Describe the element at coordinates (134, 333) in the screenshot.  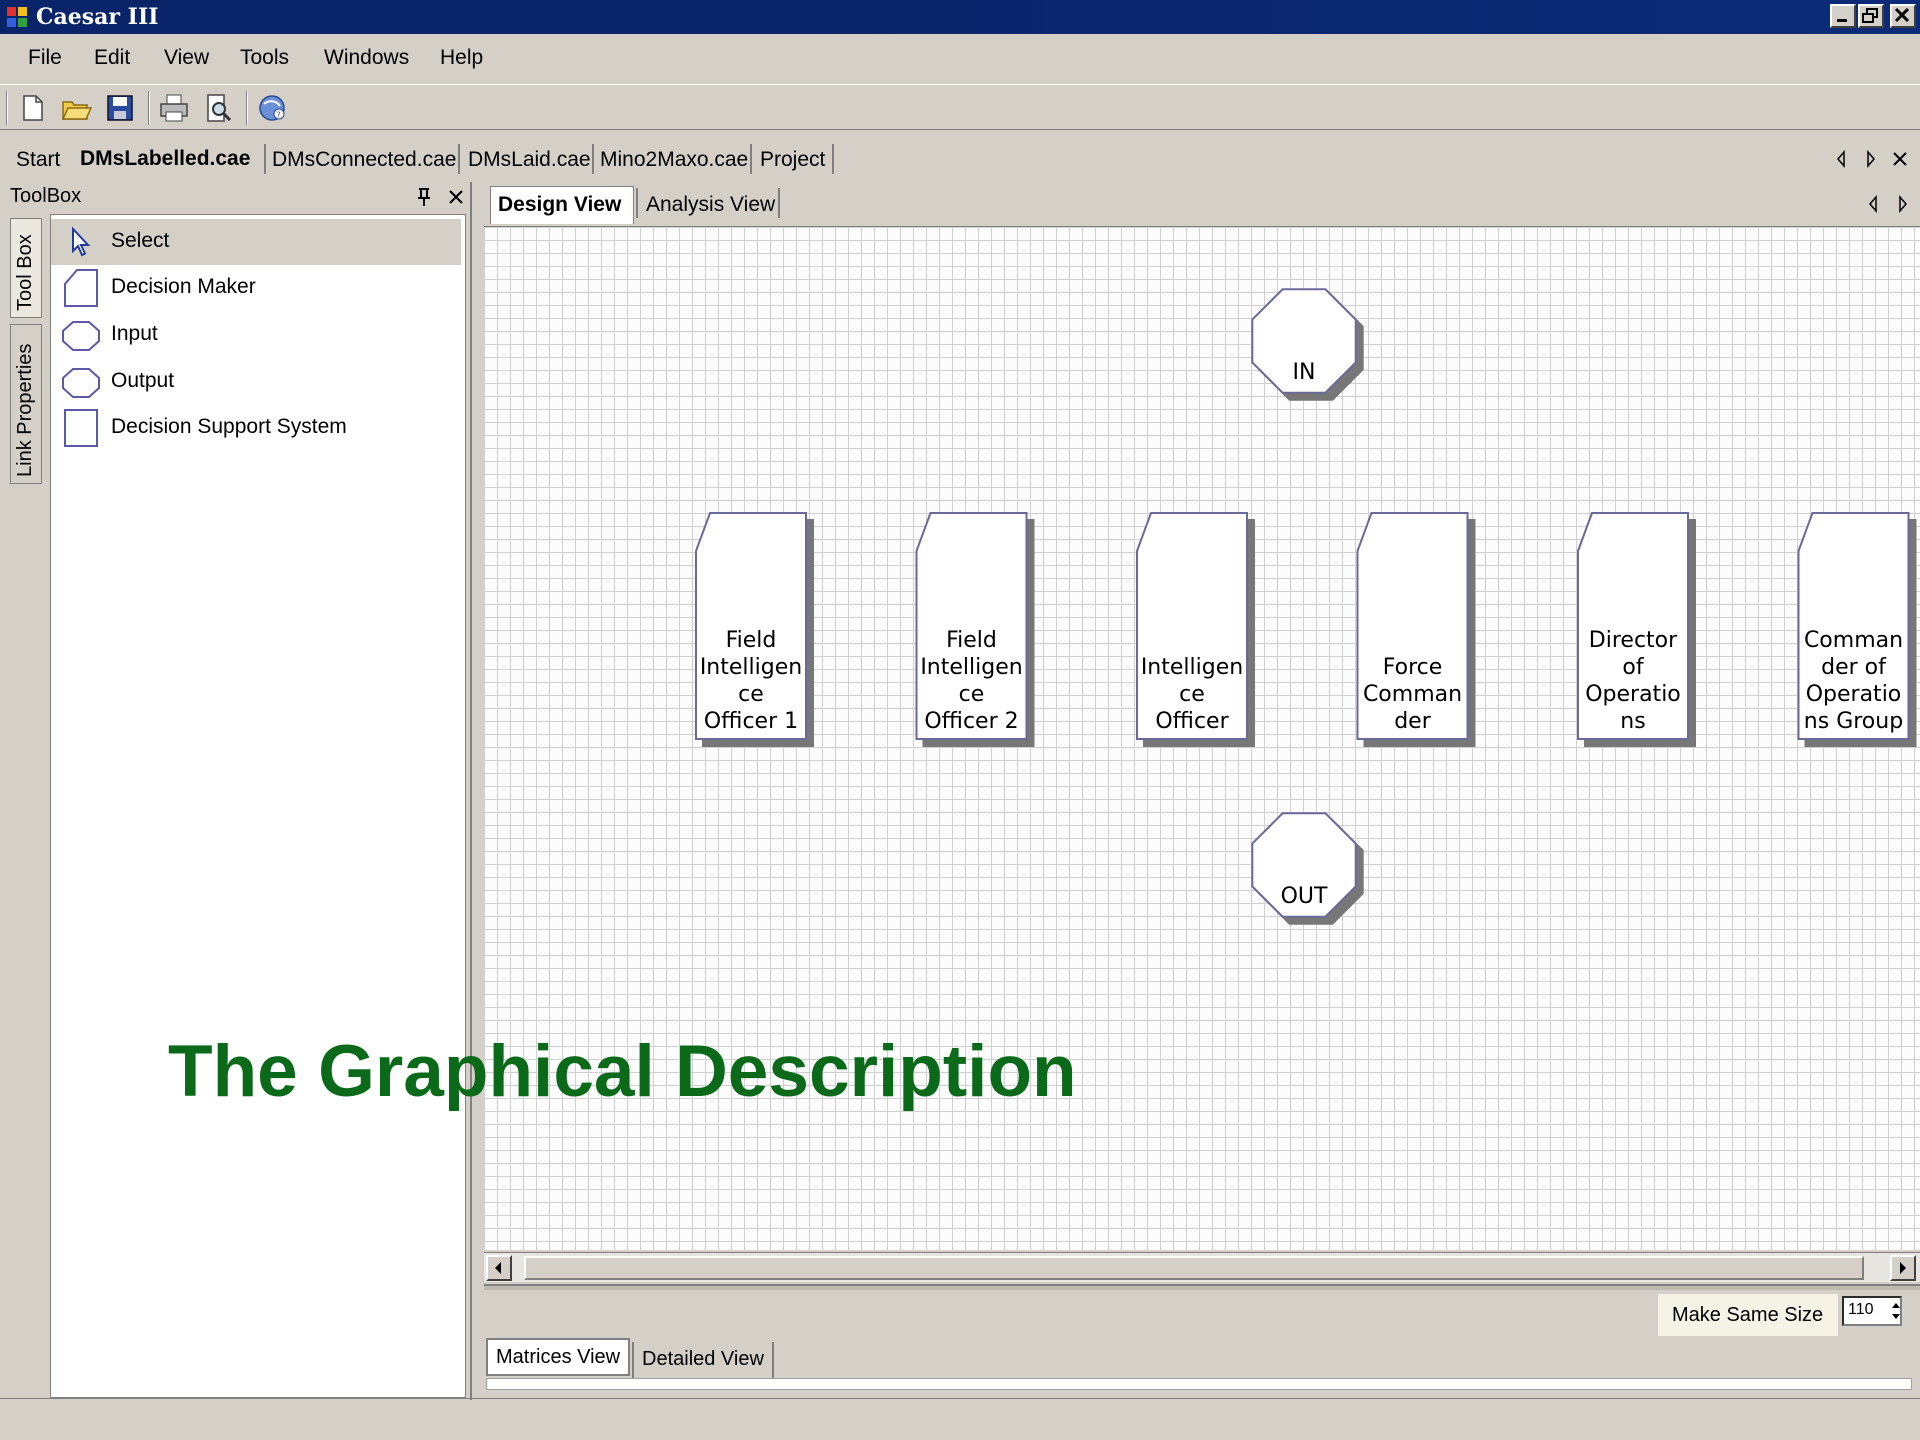
I see `tool-input-label: Input` at that location.